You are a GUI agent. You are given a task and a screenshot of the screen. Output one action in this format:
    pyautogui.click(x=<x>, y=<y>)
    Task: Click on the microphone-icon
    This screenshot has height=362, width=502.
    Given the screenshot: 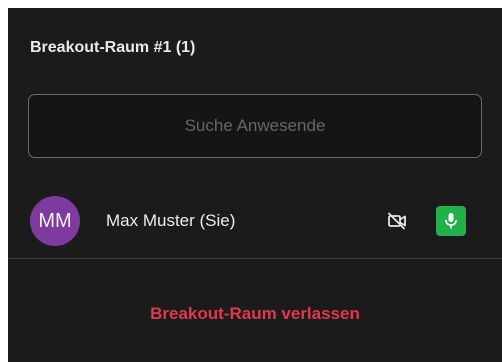 What is the action you would take?
    pyautogui.click(x=451, y=221)
    